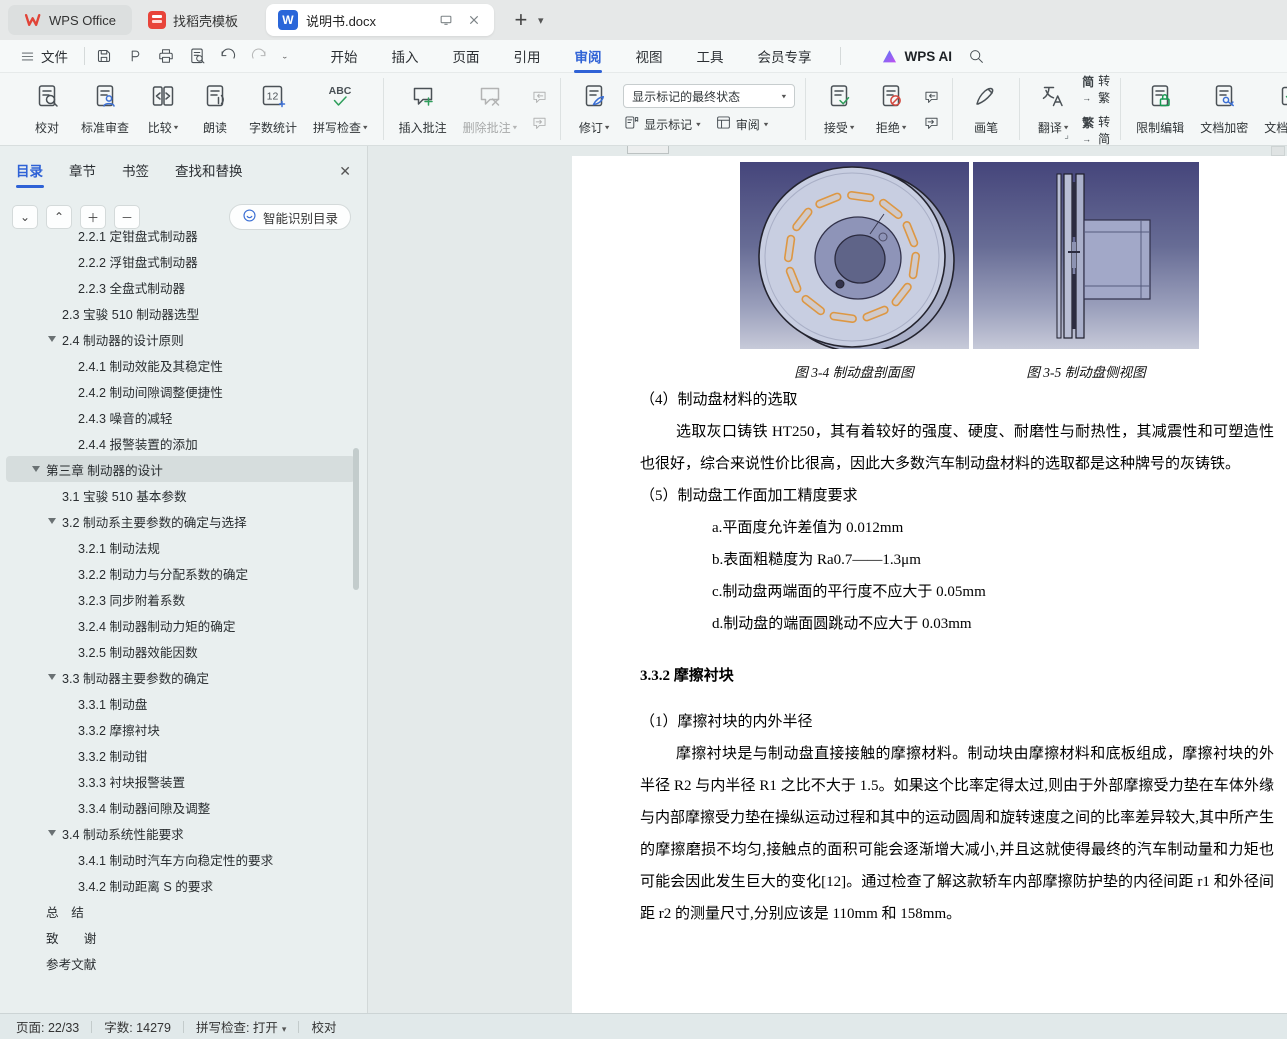 This screenshot has height=1039, width=1287. Describe the element at coordinates (710, 56) in the screenshot. I see `menu-item-tools: 工具` at that location.